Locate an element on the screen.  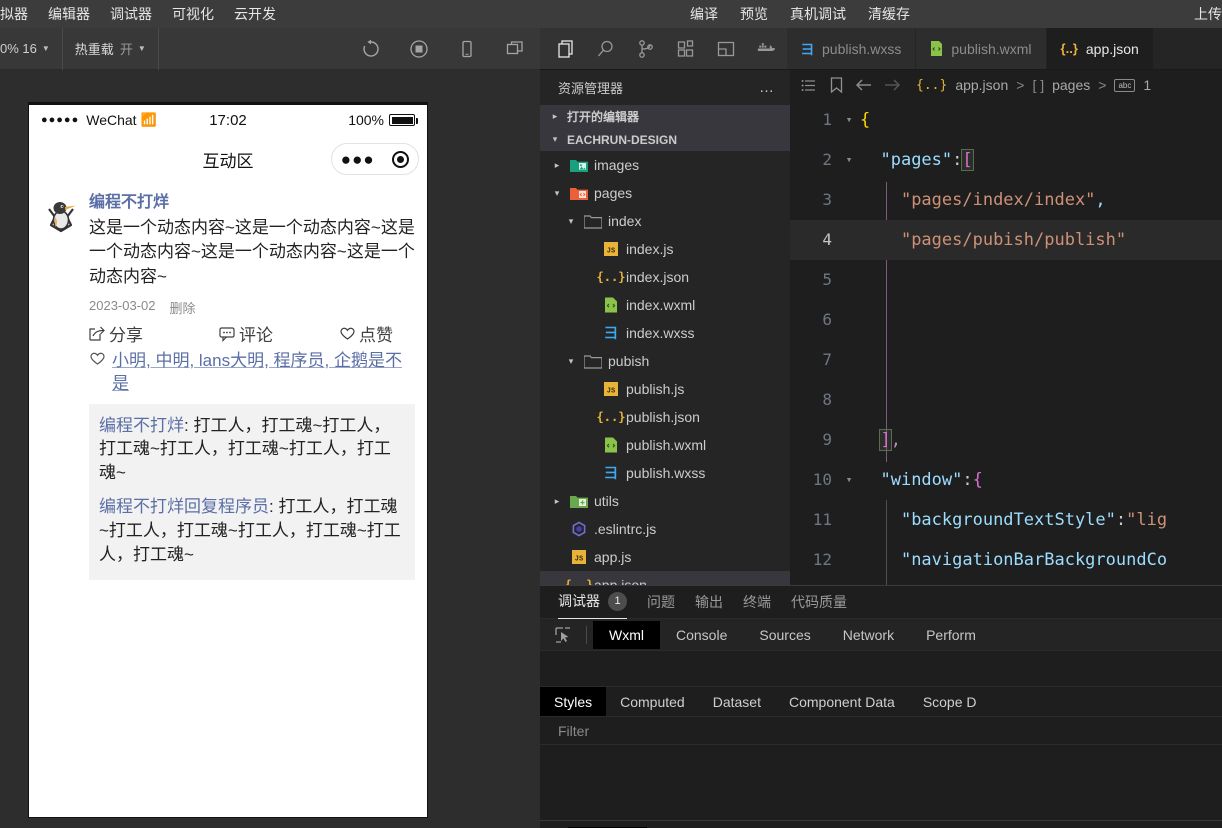
layout-icon is located at coordinates (726, 49).